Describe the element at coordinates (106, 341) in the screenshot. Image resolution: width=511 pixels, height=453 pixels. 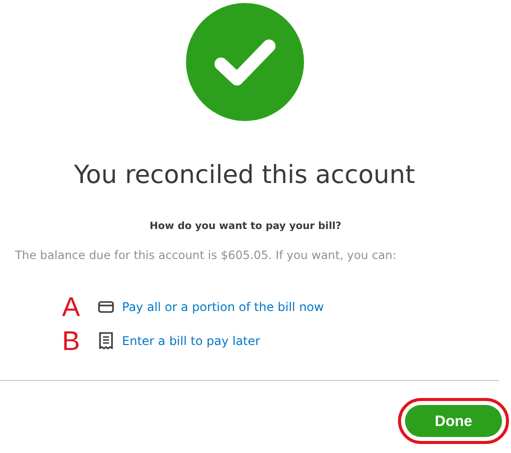
I see `receipt-icon` at that location.